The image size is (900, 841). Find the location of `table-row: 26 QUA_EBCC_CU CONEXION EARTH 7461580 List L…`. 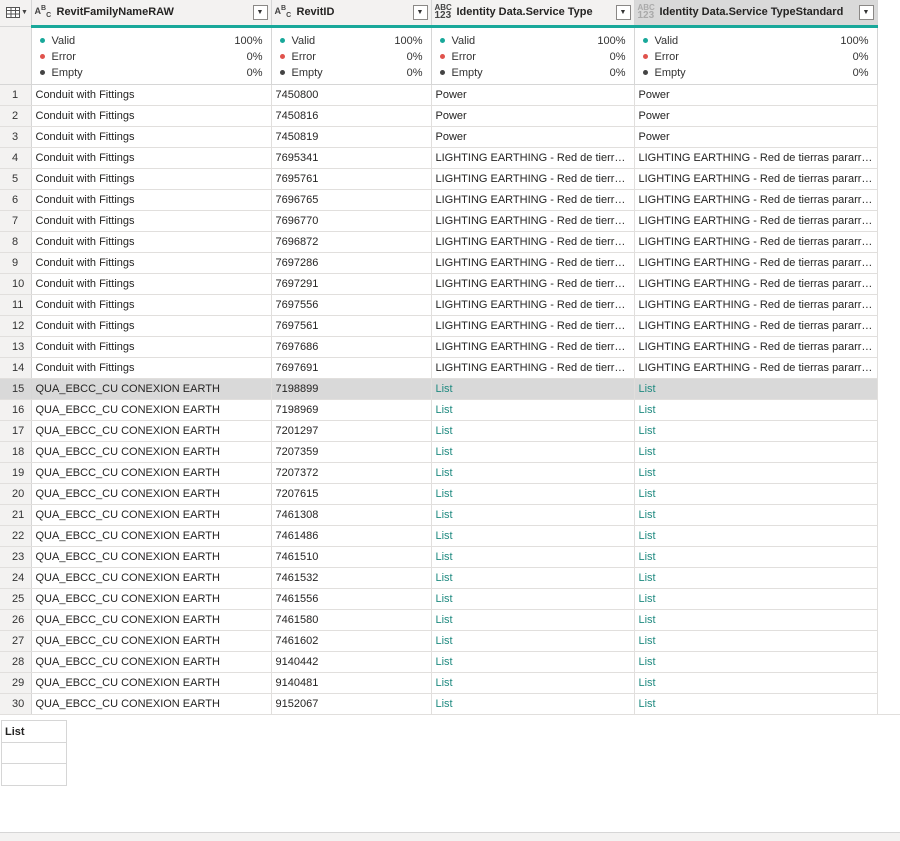

table-row: 26 QUA_EBCC_CU CONEXION EARTH 7461580 List L… is located at coordinates (439, 620).